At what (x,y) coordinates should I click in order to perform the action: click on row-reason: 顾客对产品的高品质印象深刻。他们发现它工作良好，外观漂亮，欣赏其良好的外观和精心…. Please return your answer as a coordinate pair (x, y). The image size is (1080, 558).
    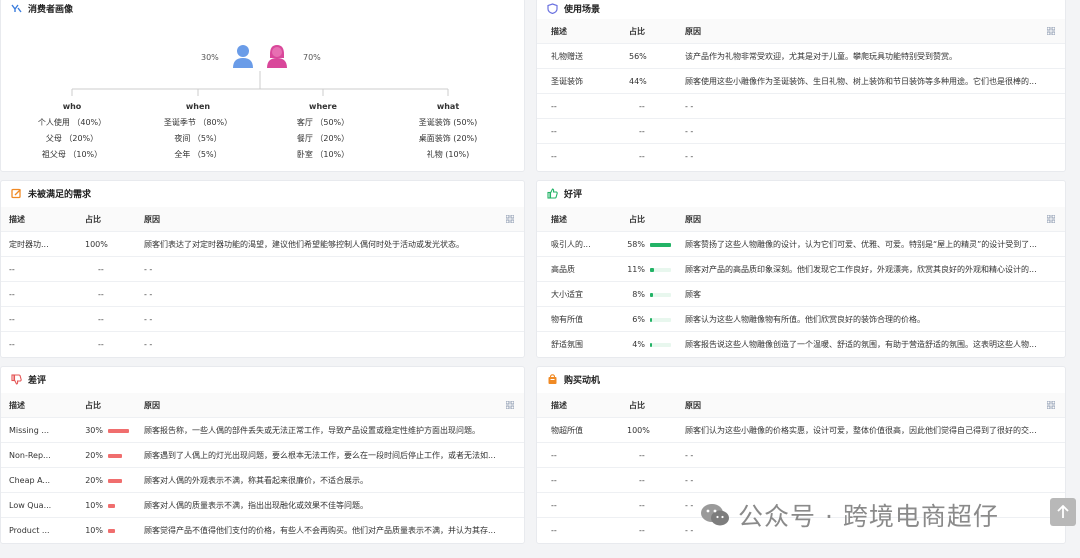
    Looking at the image, I should click on (861, 269).